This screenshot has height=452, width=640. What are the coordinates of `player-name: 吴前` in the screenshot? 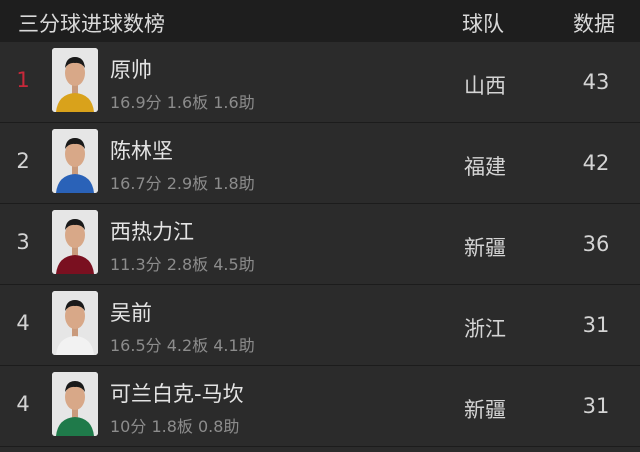 It's located at (131, 312).